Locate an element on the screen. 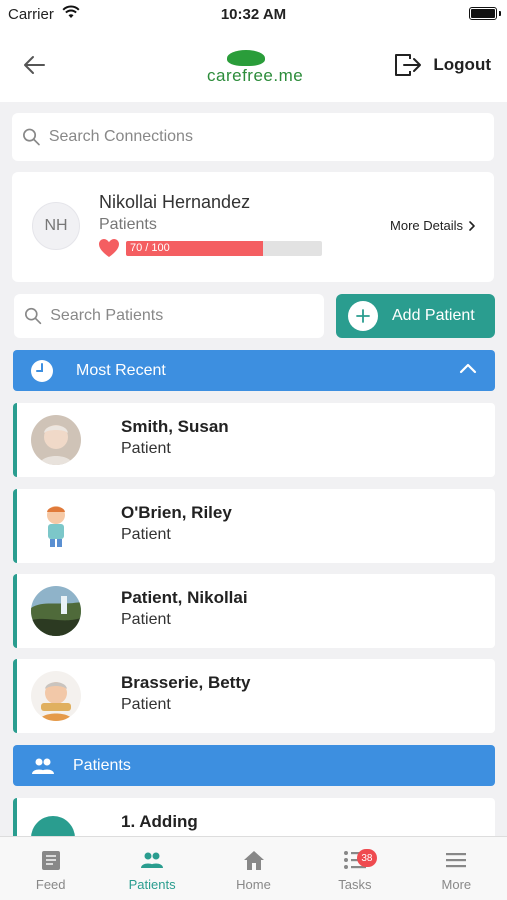 This screenshot has height=900, width=507. clock-time: 10:32 AM is located at coordinates (253, 14).